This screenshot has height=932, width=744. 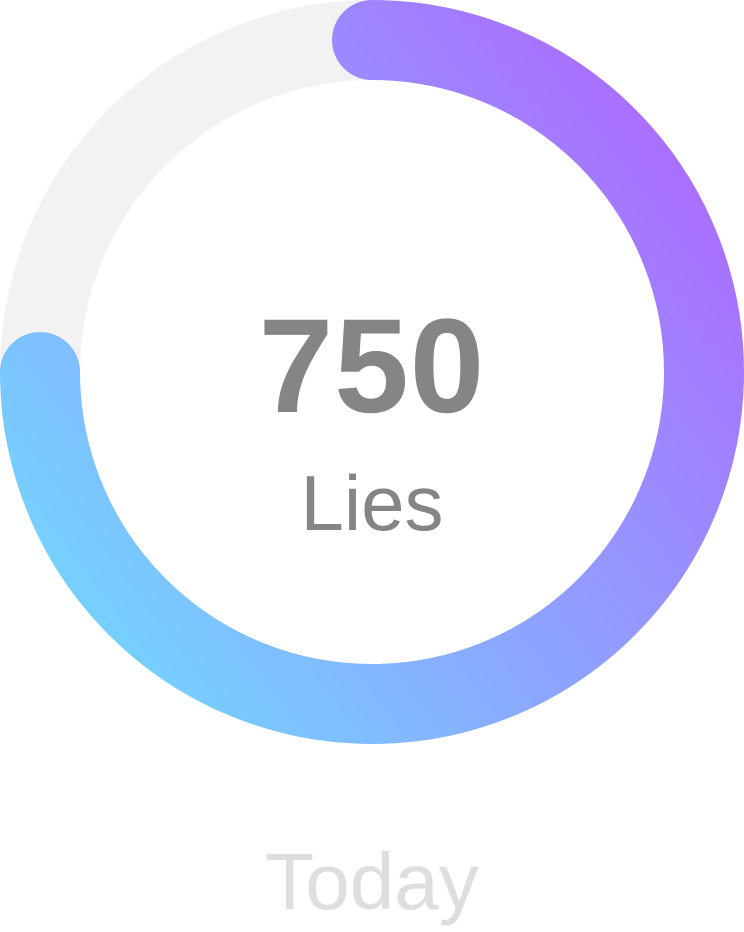 I want to click on lie-count-unit: Lies, so click(x=372, y=503).